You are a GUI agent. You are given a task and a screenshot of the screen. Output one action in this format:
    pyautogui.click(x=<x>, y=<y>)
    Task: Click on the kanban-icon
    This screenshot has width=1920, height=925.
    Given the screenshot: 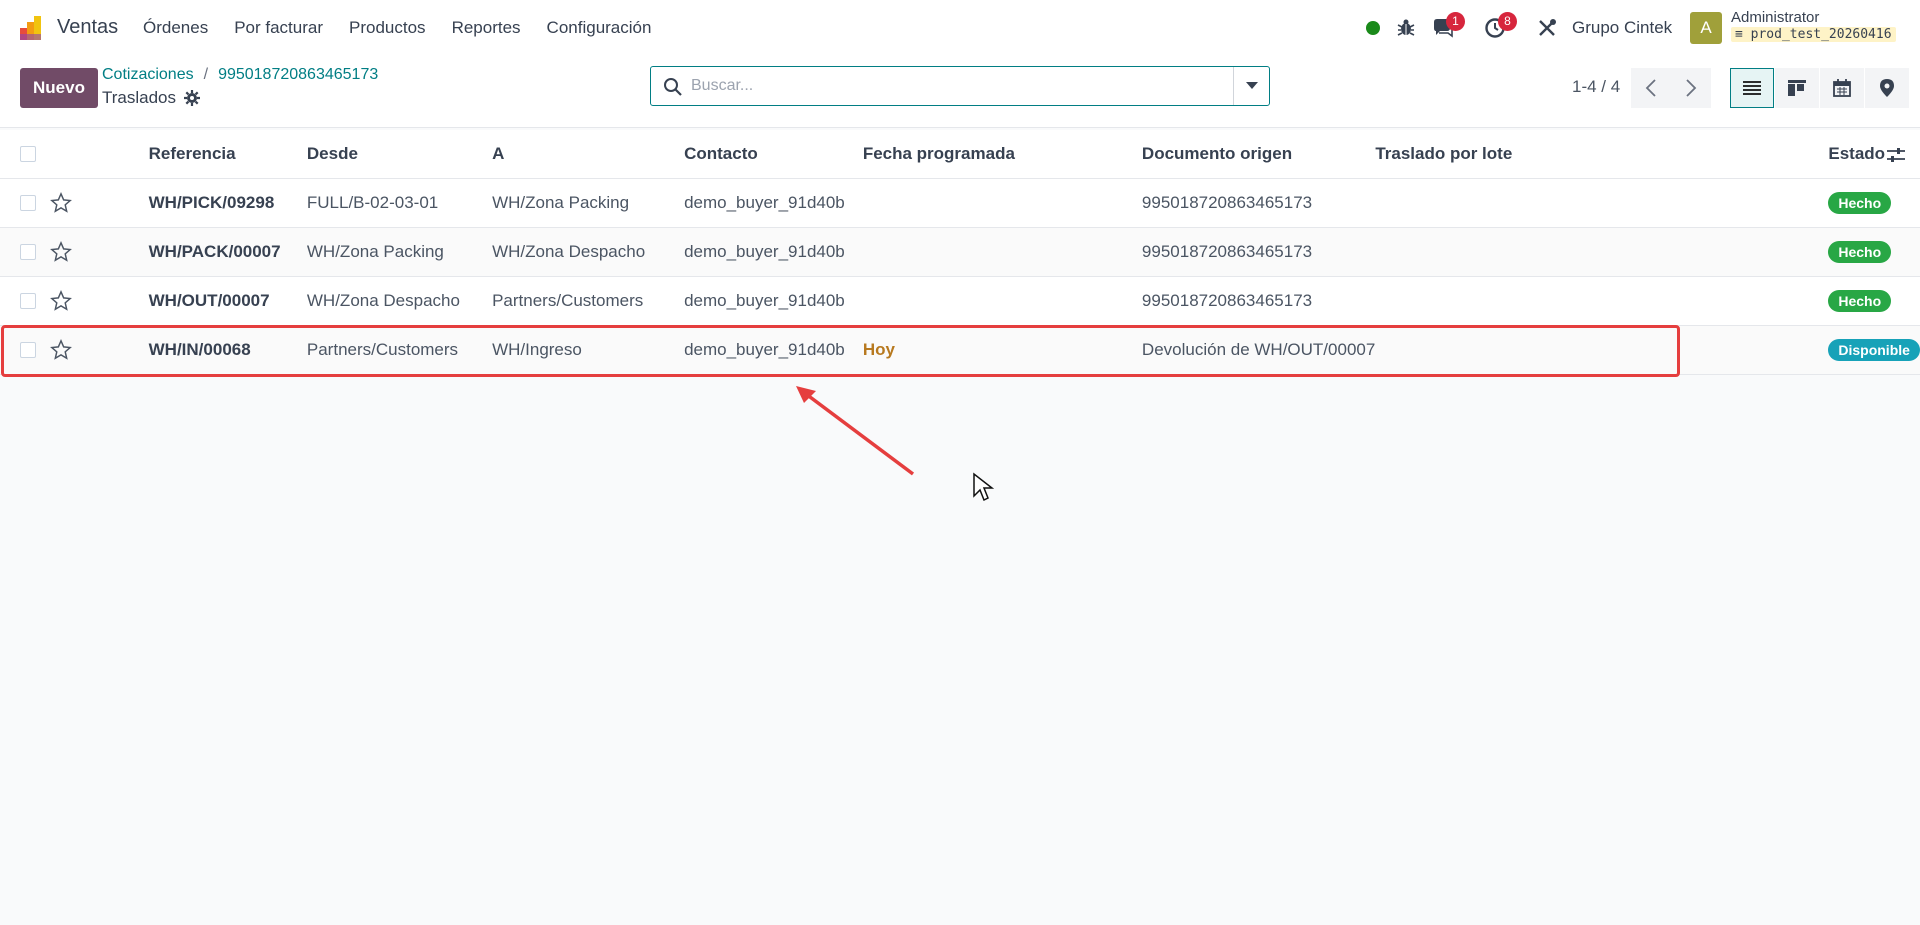 What is the action you would take?
    pyautogui.click(x=1797, y=88)
    